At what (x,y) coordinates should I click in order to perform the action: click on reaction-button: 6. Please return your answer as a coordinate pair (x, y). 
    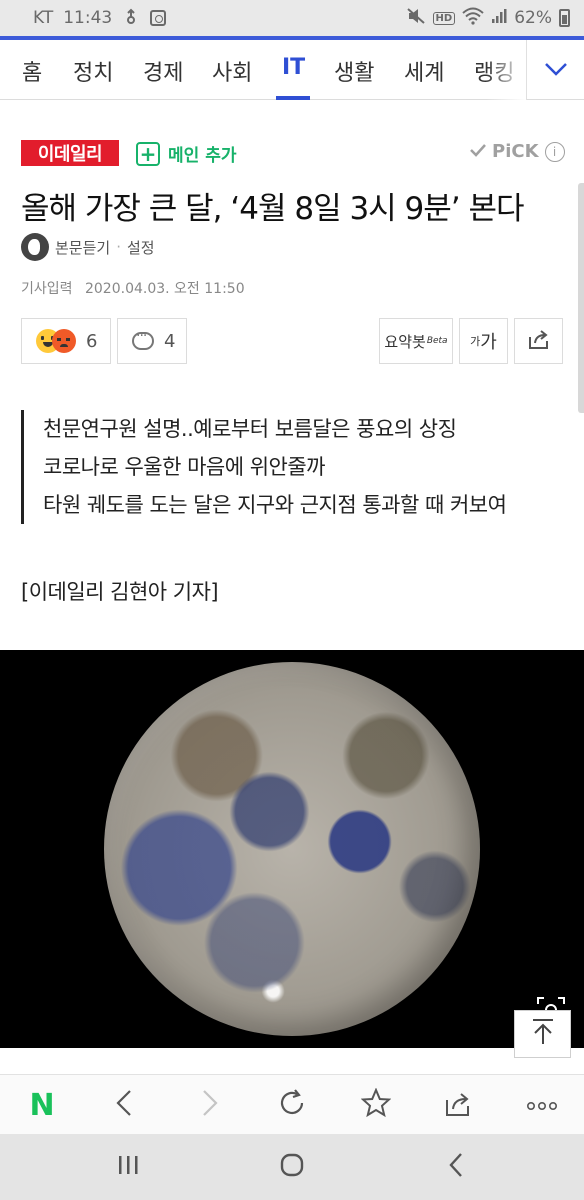
    Looking at the image, I should click on (66, 341).